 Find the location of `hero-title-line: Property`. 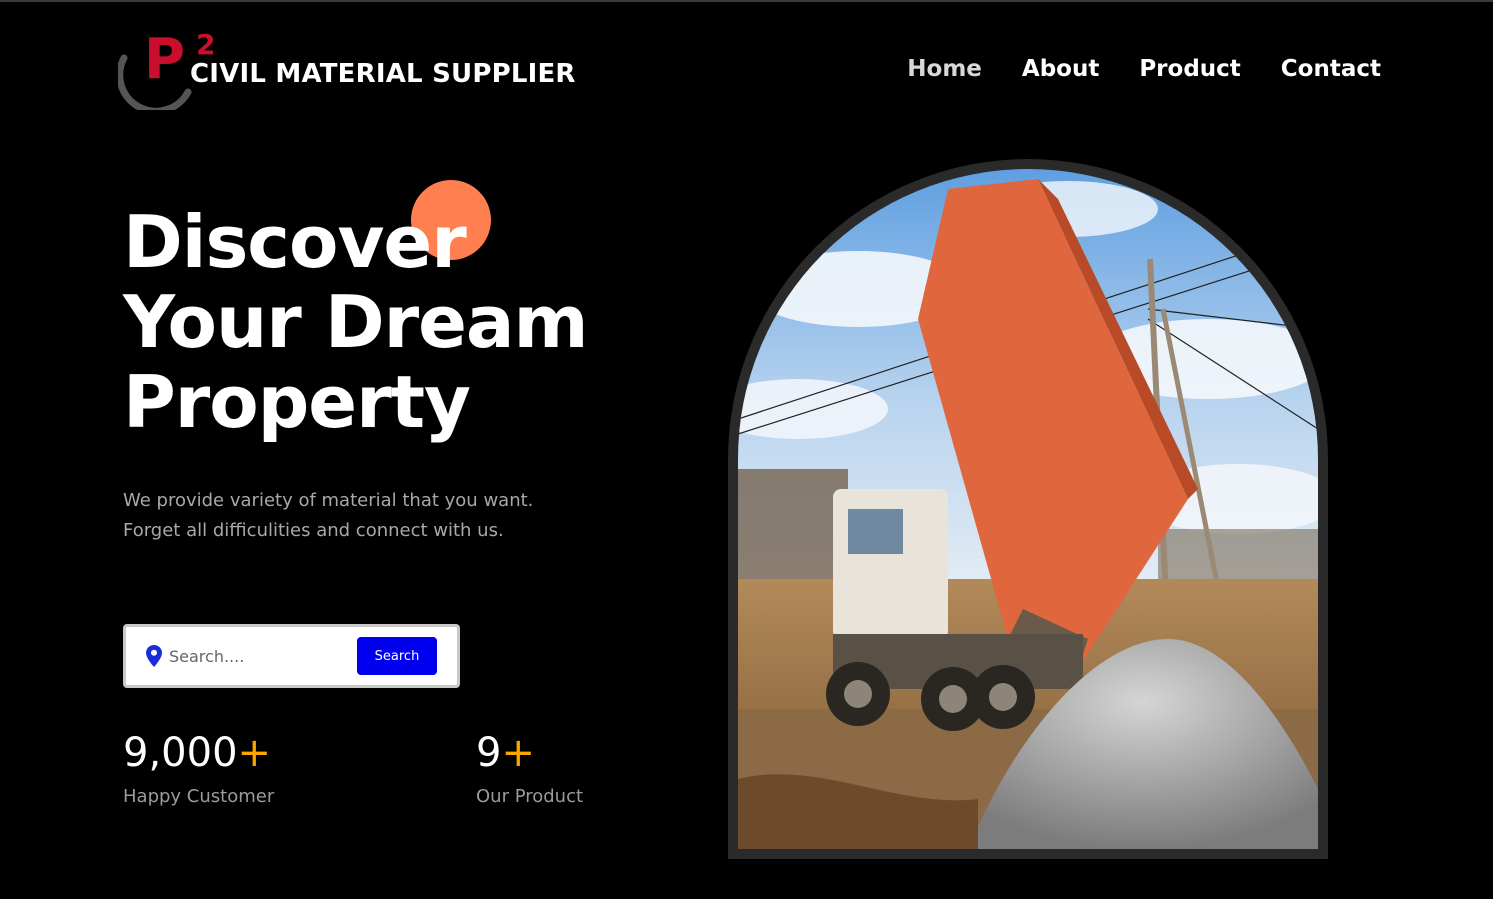

hero-title-line: Property is located at coordinates (297, 402).